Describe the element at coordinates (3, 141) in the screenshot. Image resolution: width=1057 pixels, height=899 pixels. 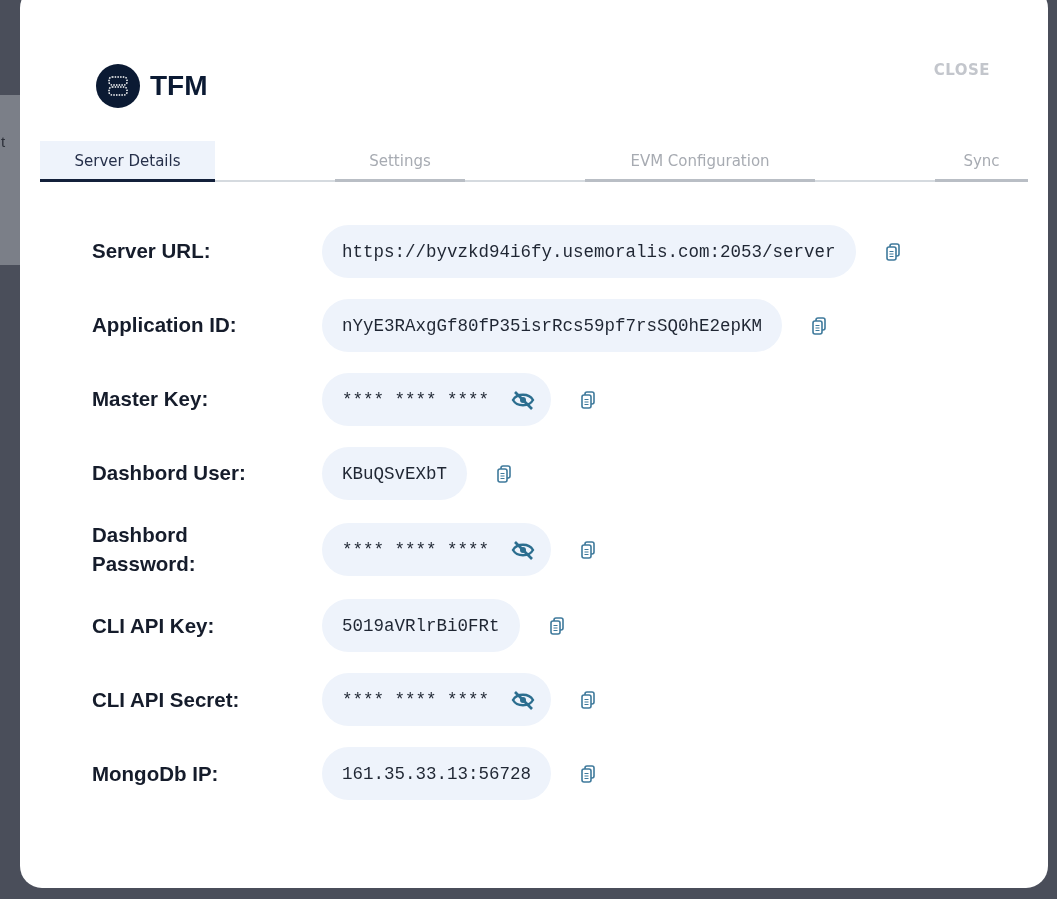
I see `backdrop-text: t` at that location.